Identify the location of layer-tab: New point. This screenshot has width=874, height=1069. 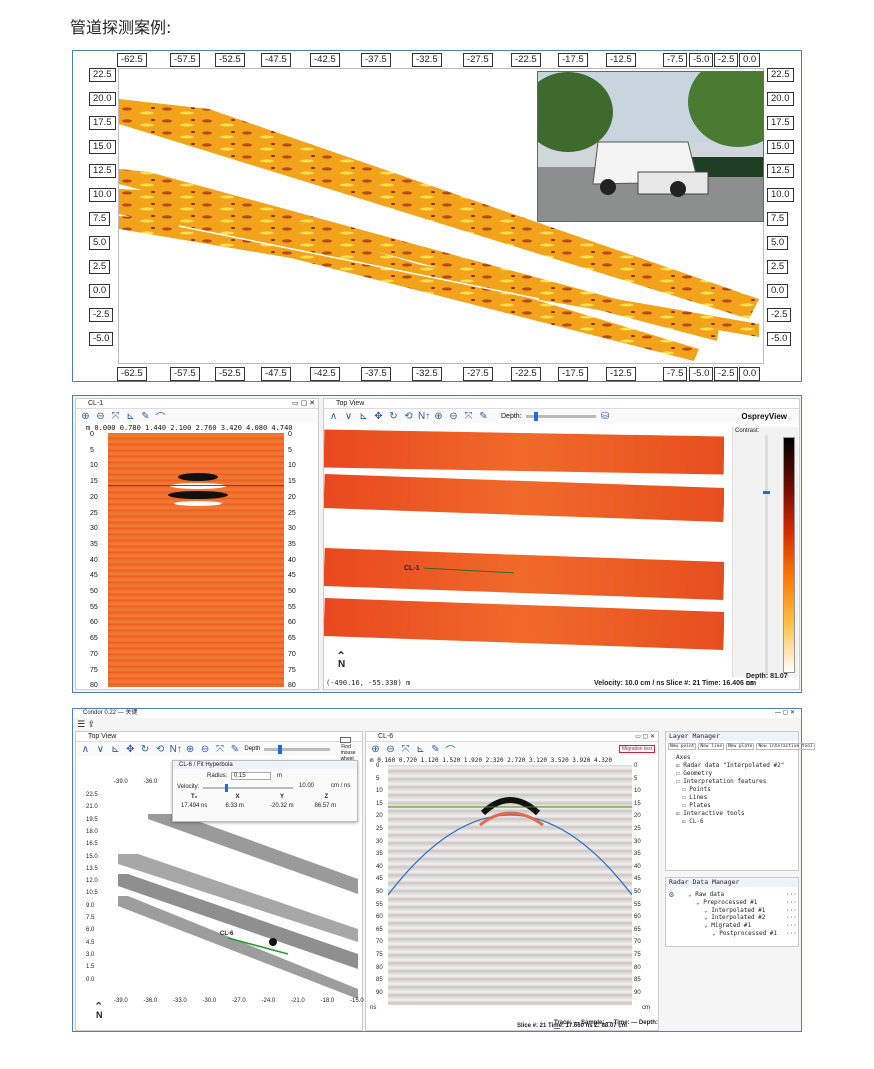
(682, 746).